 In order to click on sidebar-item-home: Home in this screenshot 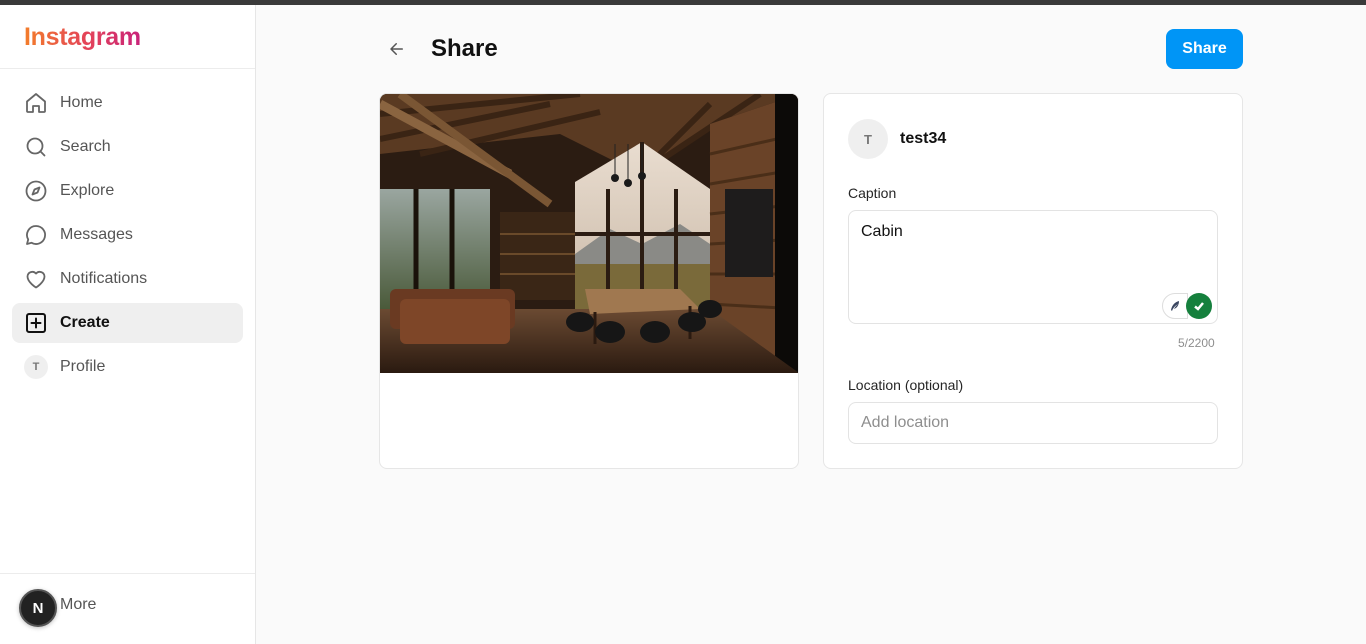, I will do `click(127, 103)`.